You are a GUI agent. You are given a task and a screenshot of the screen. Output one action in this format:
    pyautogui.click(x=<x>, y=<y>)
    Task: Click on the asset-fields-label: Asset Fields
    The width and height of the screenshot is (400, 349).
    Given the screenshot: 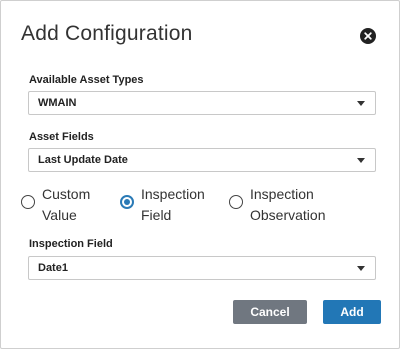 What is the action you would take?
    pyautogui.click(x=61, y=137)
    